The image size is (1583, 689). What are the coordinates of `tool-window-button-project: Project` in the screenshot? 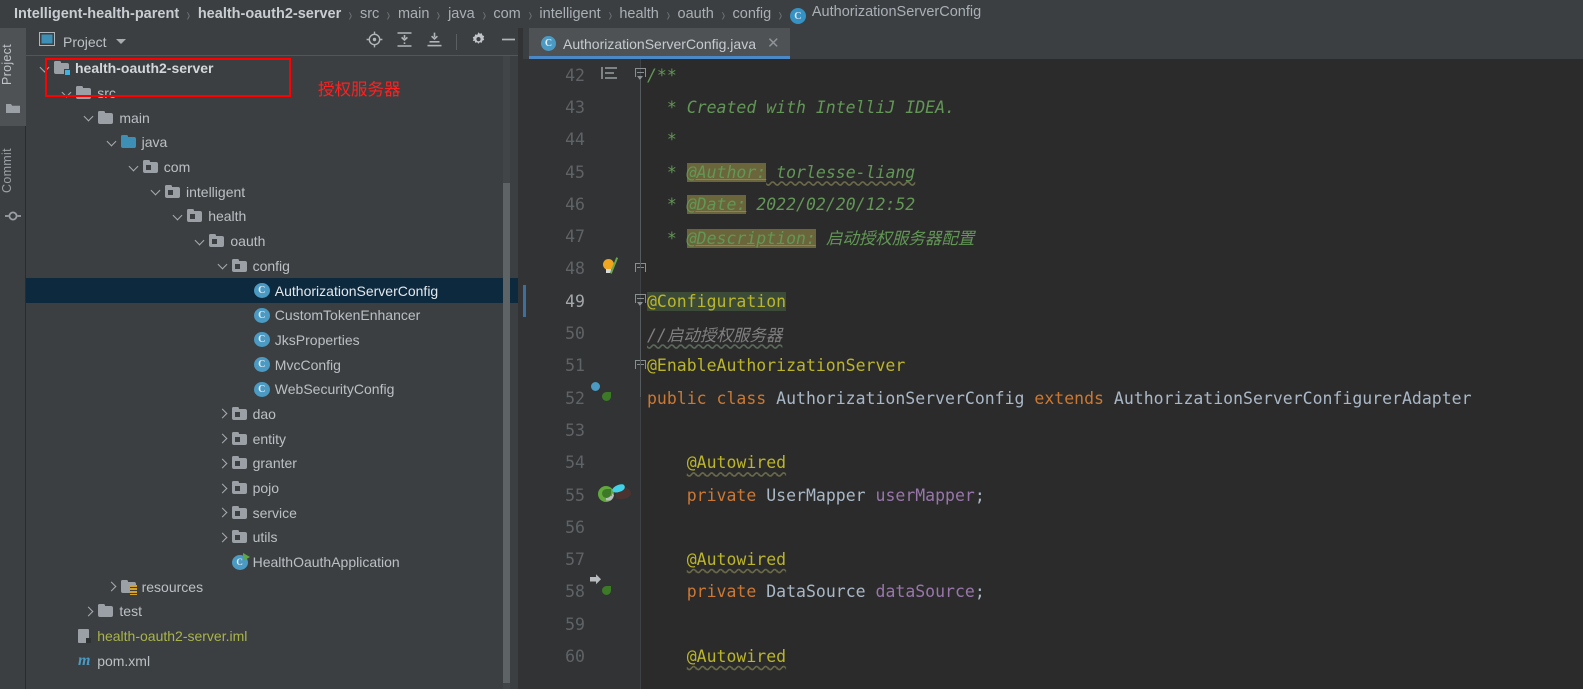 It's located at (13, 64).